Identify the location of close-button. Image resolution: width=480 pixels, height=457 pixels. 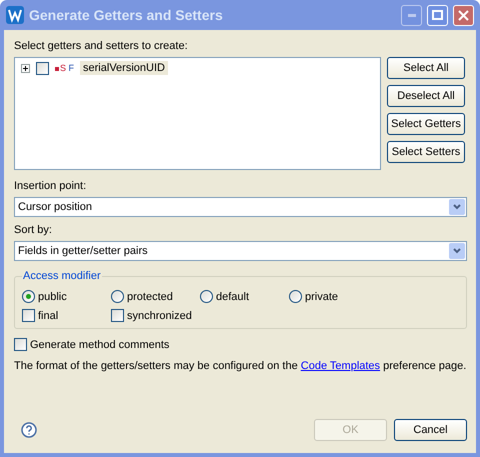
(463, 15).